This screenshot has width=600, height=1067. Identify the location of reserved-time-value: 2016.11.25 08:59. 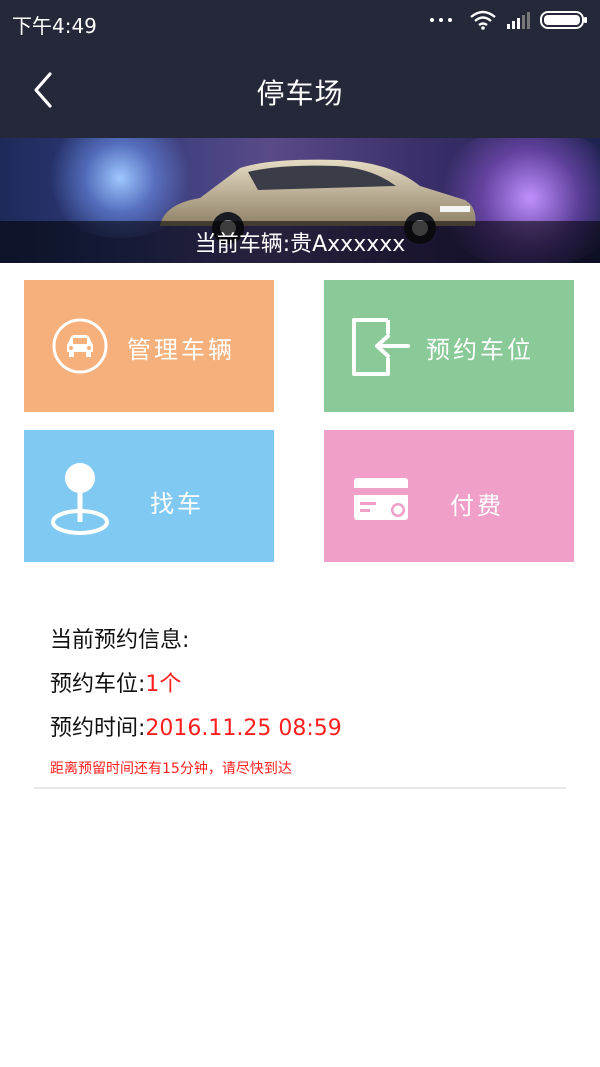
(243, 728).